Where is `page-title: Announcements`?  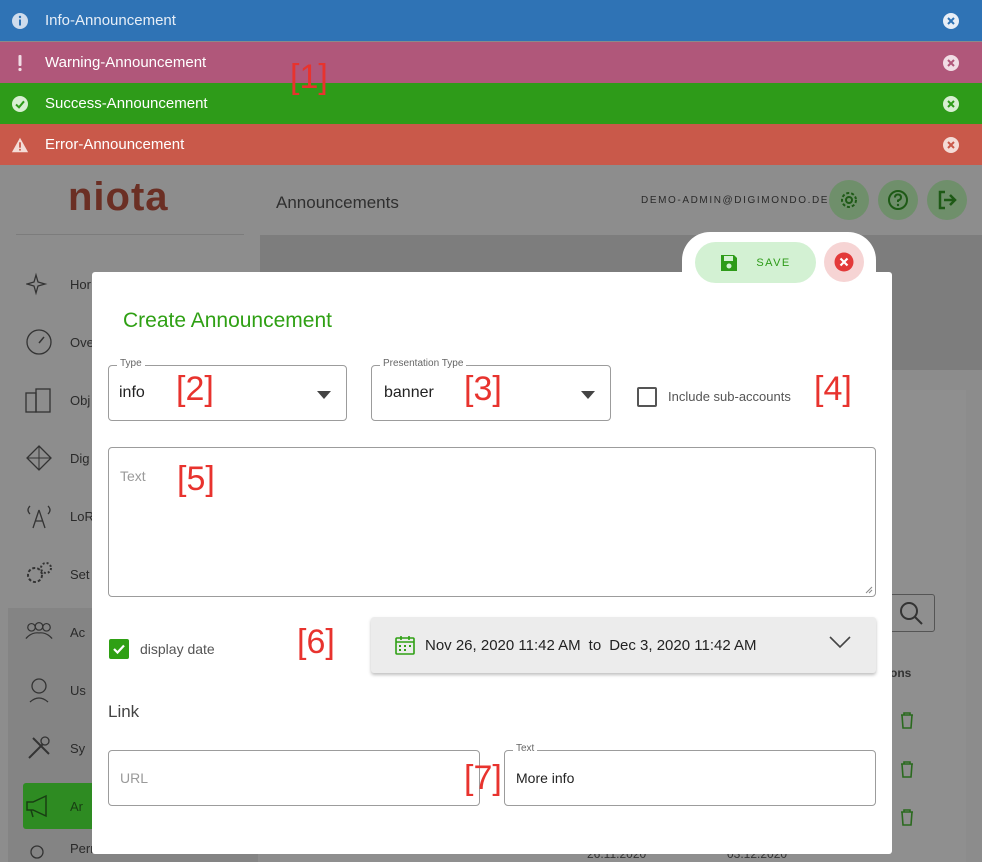
page-title: Announcements is located at coordinates (337, 202).